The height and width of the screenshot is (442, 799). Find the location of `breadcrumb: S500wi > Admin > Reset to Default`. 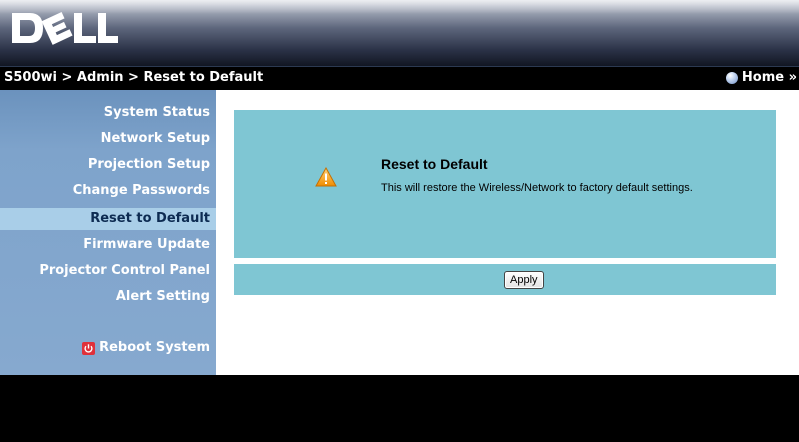

breadcrumb: S500wi > Admin > Reset to Default is located at coordinates (134, 77).